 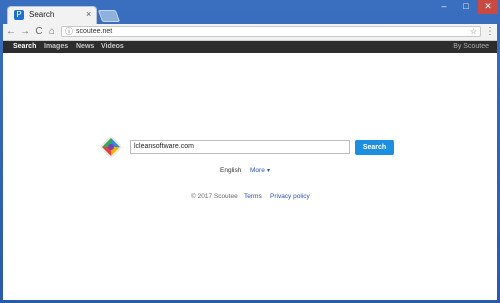 I want to click on reload-icon: C, so click(x=39, y=32).